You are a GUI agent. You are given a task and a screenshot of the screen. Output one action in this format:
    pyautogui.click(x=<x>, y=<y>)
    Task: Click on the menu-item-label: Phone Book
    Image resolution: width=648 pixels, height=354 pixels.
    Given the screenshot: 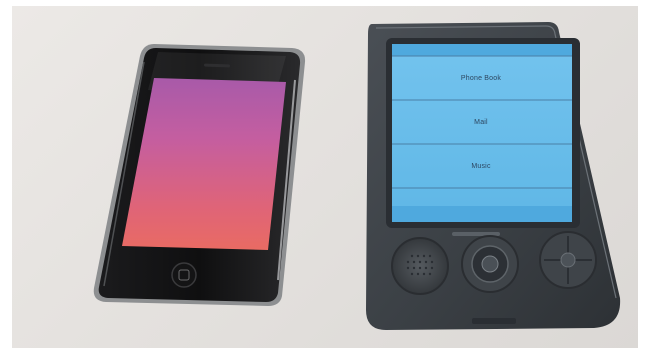 What is the action you would take?
    pyautogui.click(x=481, y=78)
    